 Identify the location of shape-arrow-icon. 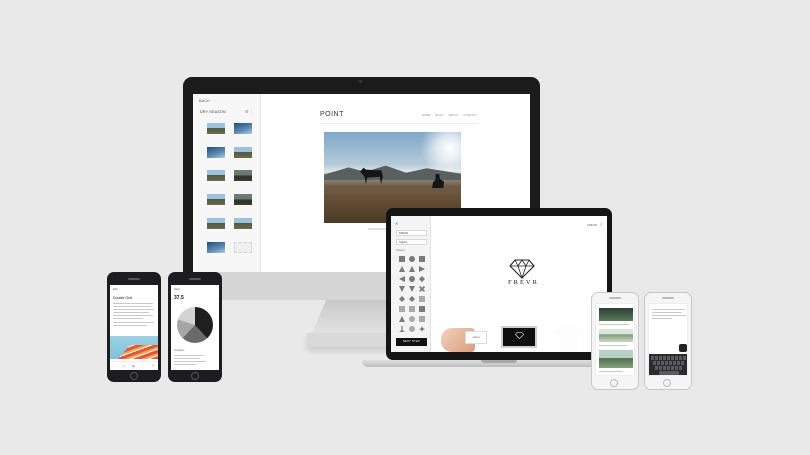
(402, 279).